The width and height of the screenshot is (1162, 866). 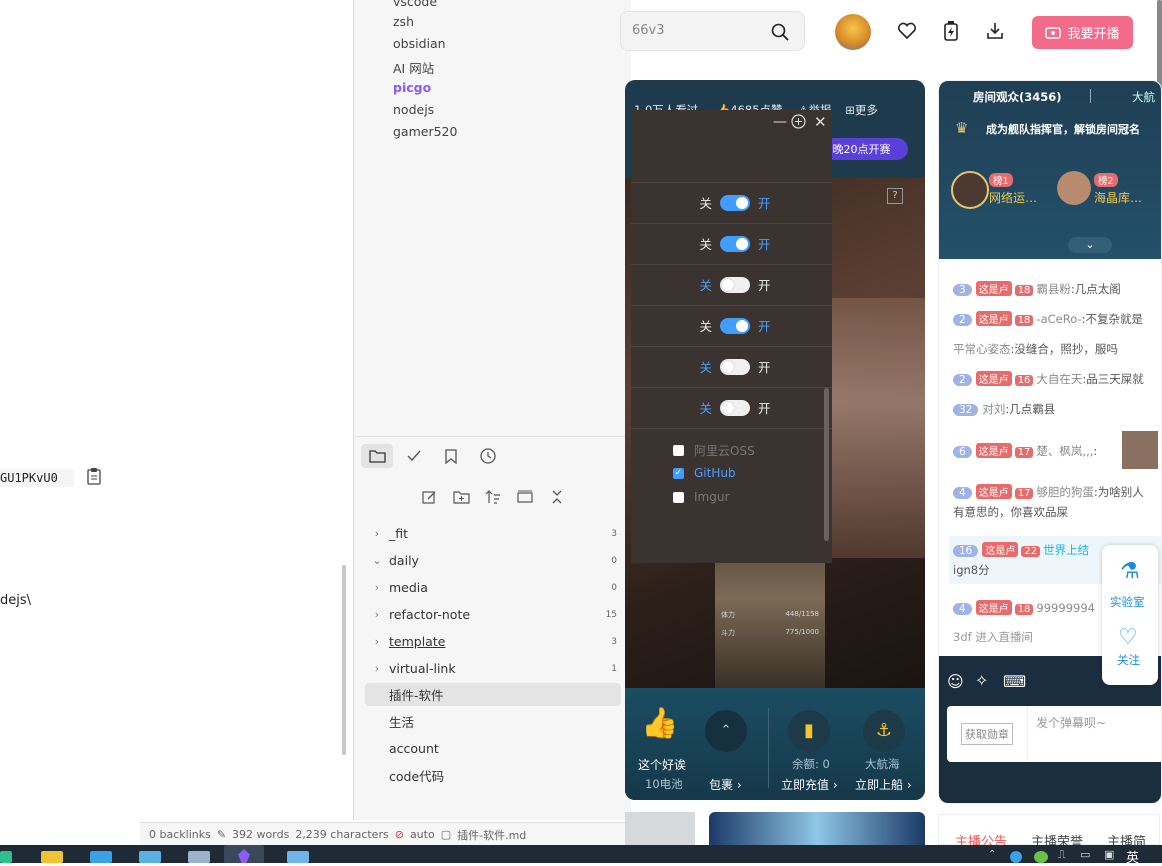 What do you see at coordinates (883, 784) in the screenshot?
I see `board-button: 立即上船 ›` at bounding box center [883, 784].